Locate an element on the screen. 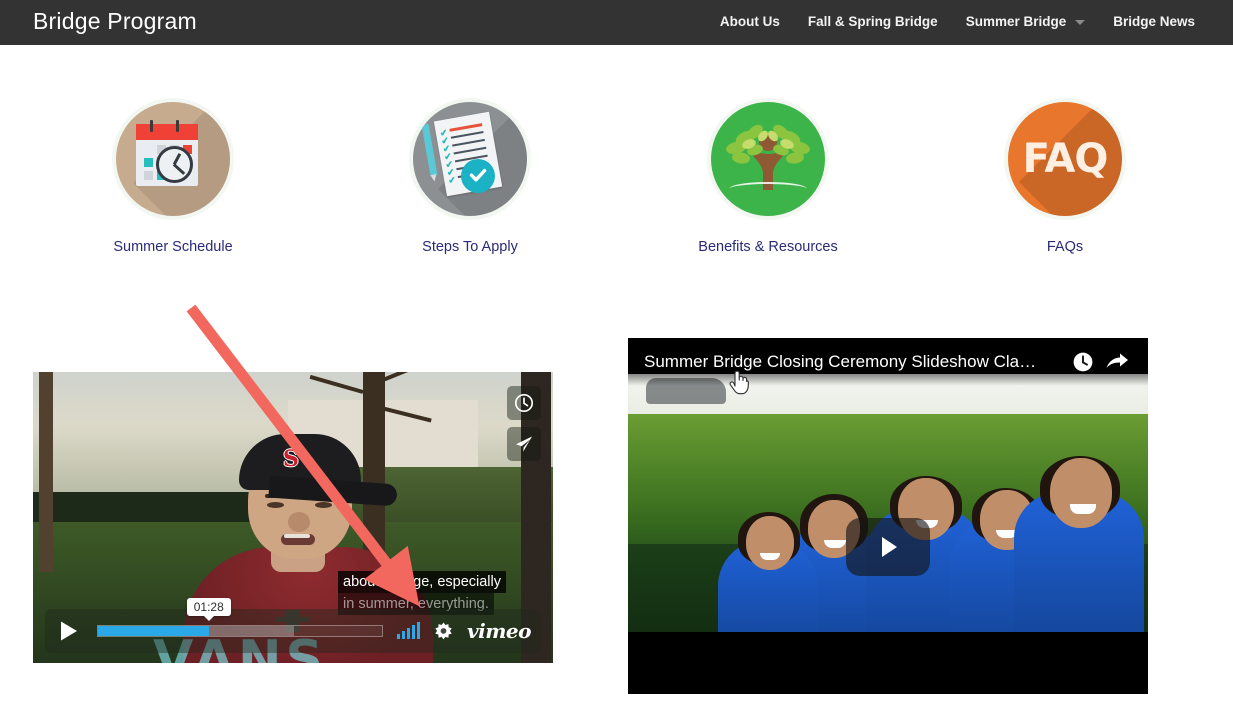 This screenshot has height=713, width=1233. quick-link-steps-to-apply: ✔ ✔ ✔ ✔ ✔ ✔ ✔ Steps To Apply is located at coordinates (470, 178).